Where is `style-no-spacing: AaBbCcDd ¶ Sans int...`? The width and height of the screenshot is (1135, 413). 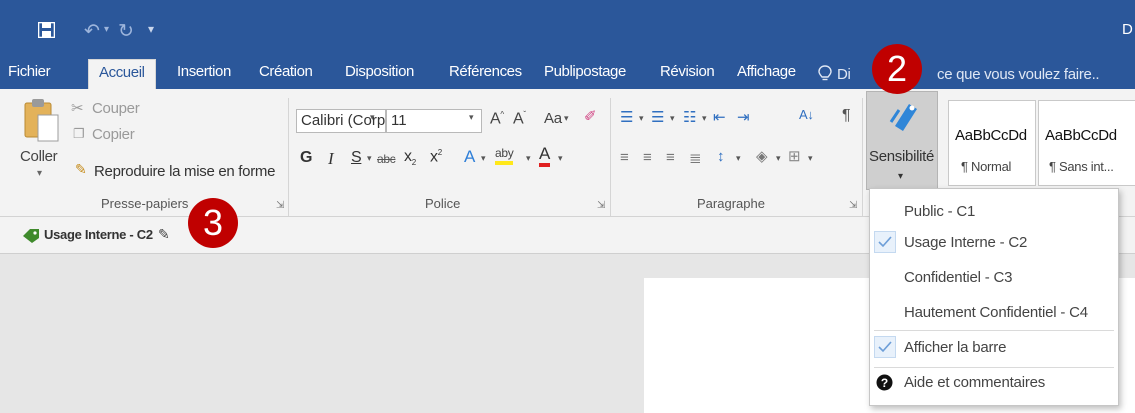
style-no-spacing: AaBbCcDd ¶ Sans int... is located at coordinates (1086, 143).